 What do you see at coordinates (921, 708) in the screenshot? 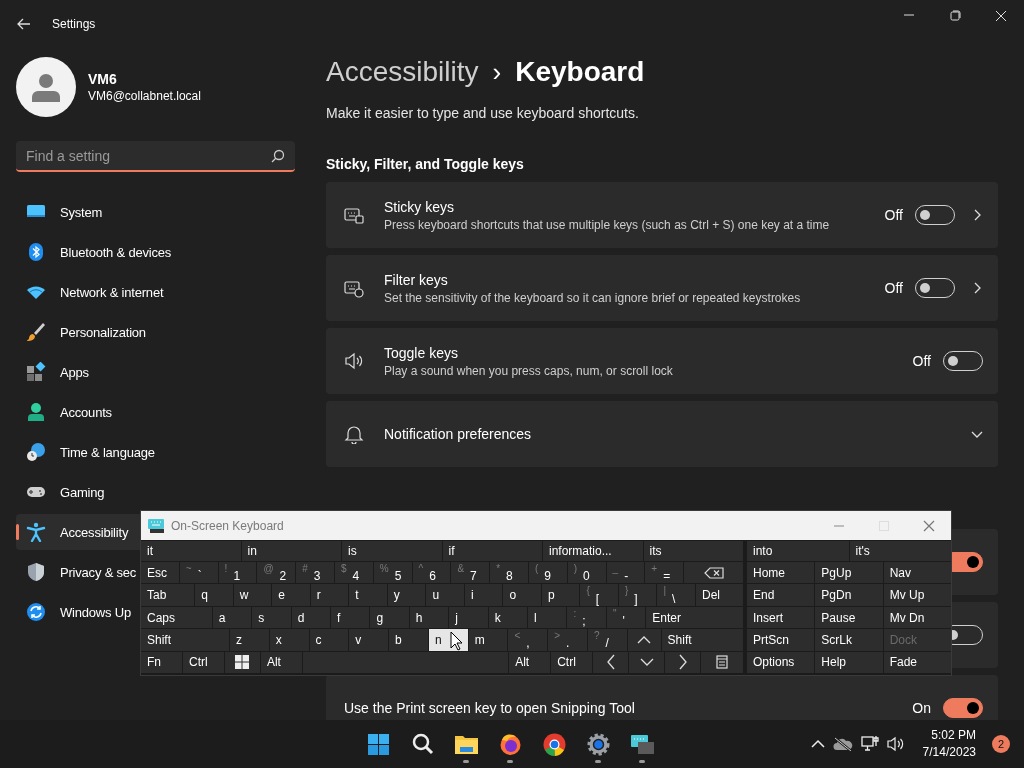
I see `toggle-state-label: On` at bounding box center [921, 708].